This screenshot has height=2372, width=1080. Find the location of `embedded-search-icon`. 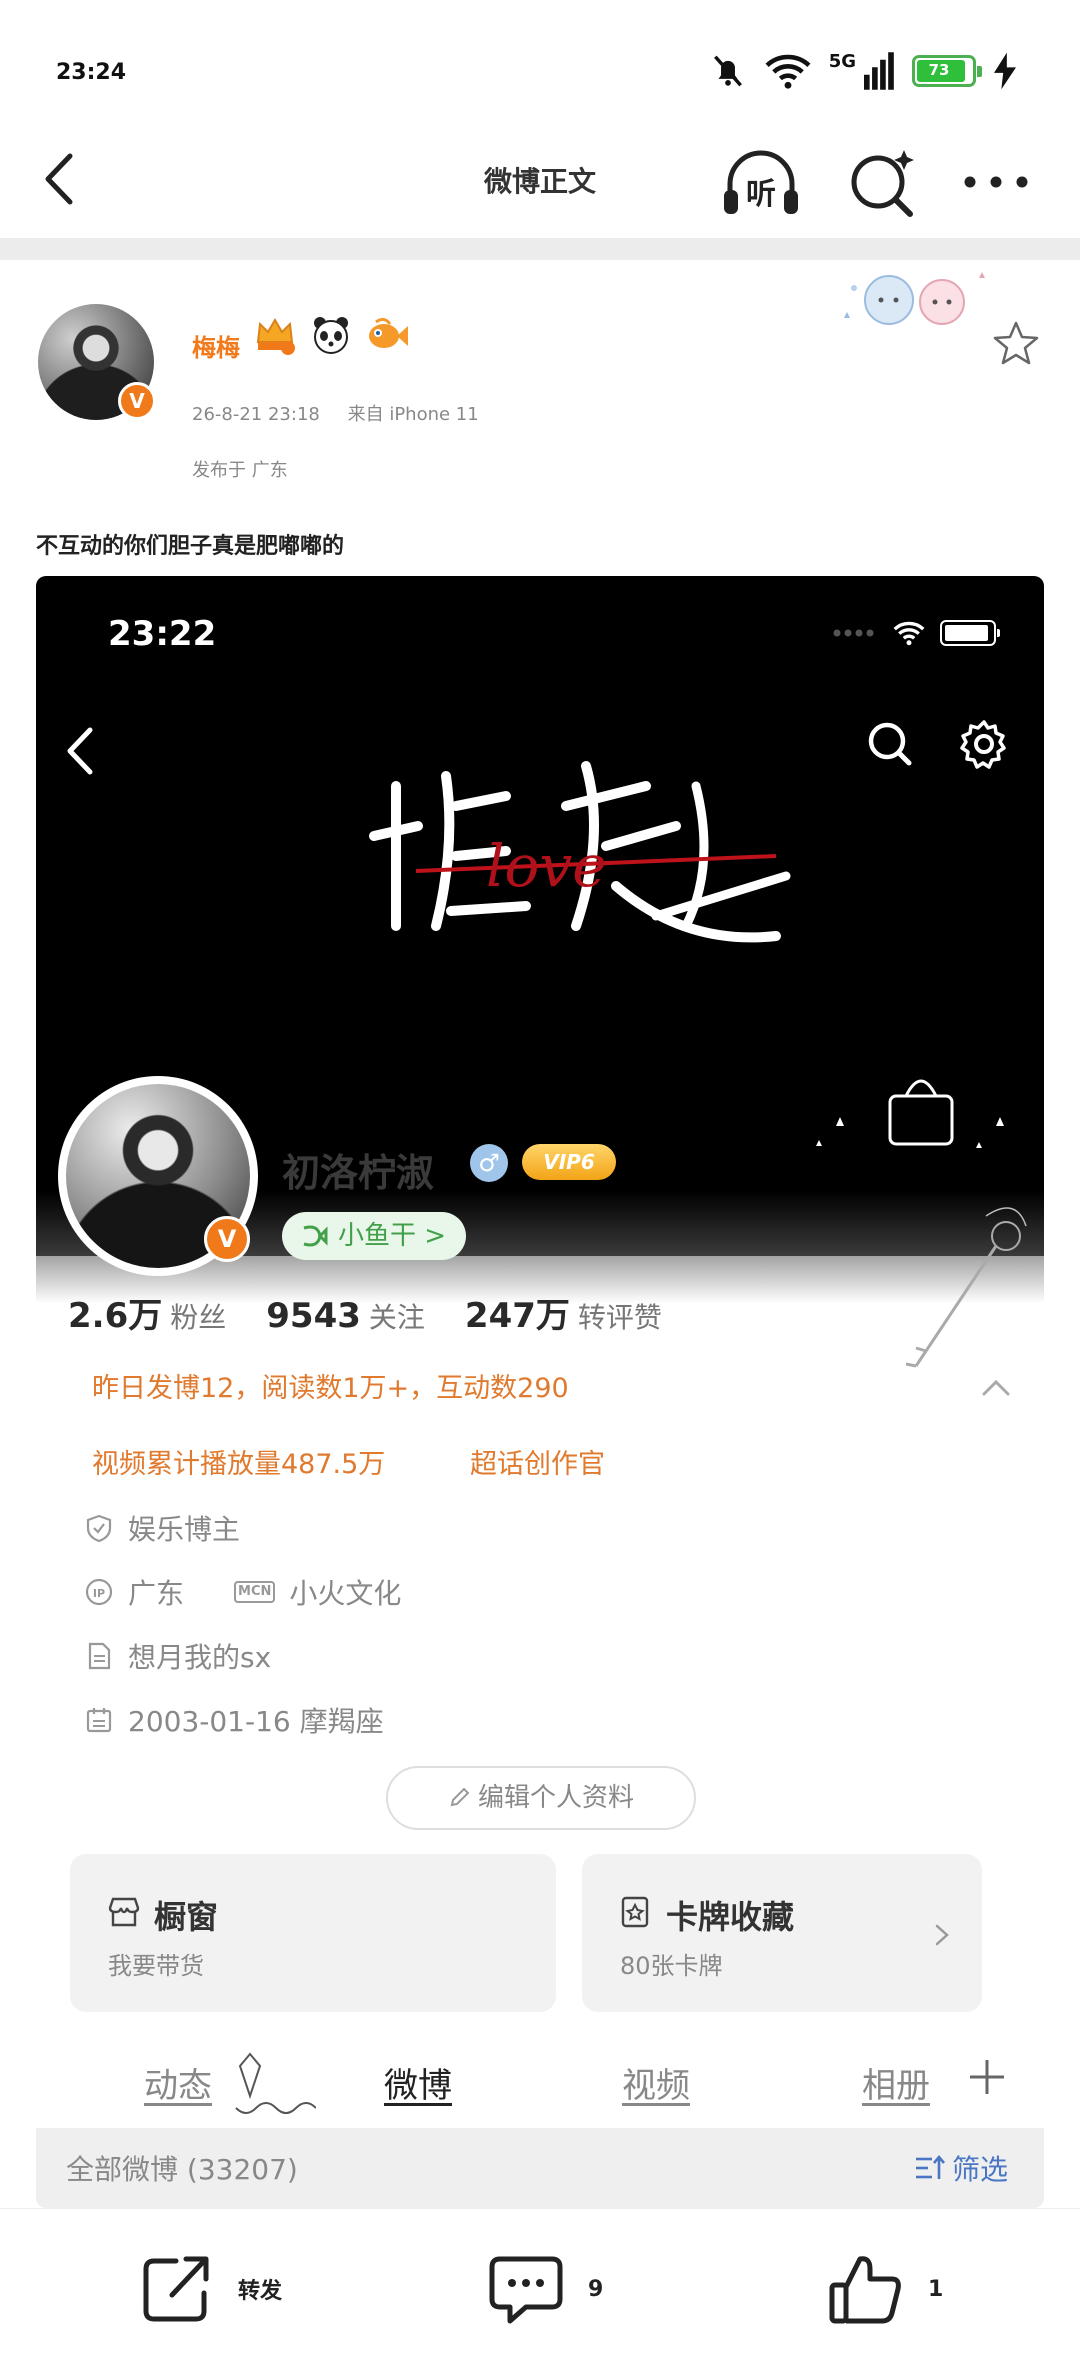

embedded-search-icon is located at coordinates (890, 744).